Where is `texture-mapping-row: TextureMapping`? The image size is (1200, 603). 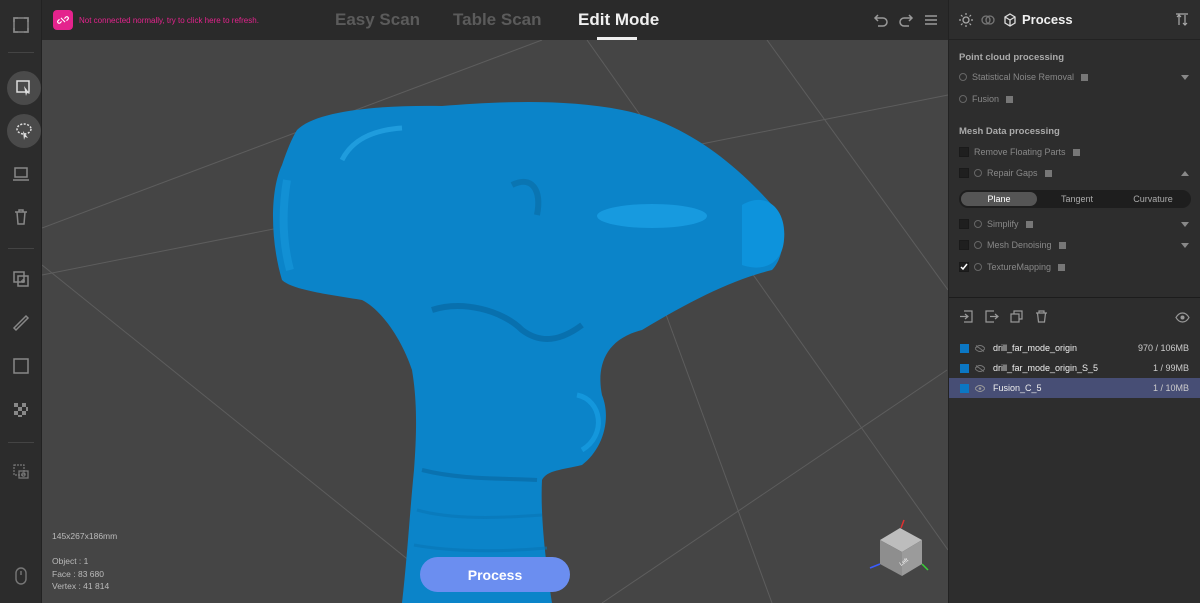
texture-mapping-row: TextureMapping is located at coordinates (1074, 267).